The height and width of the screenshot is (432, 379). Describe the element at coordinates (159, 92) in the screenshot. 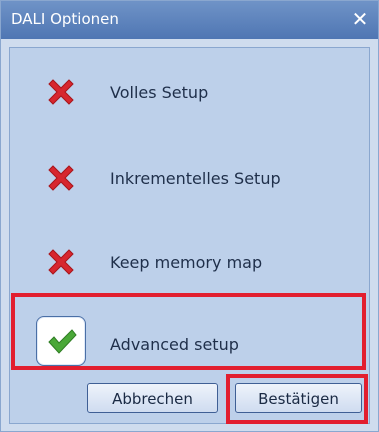

I see `option-label: Volles Setup` at that location.